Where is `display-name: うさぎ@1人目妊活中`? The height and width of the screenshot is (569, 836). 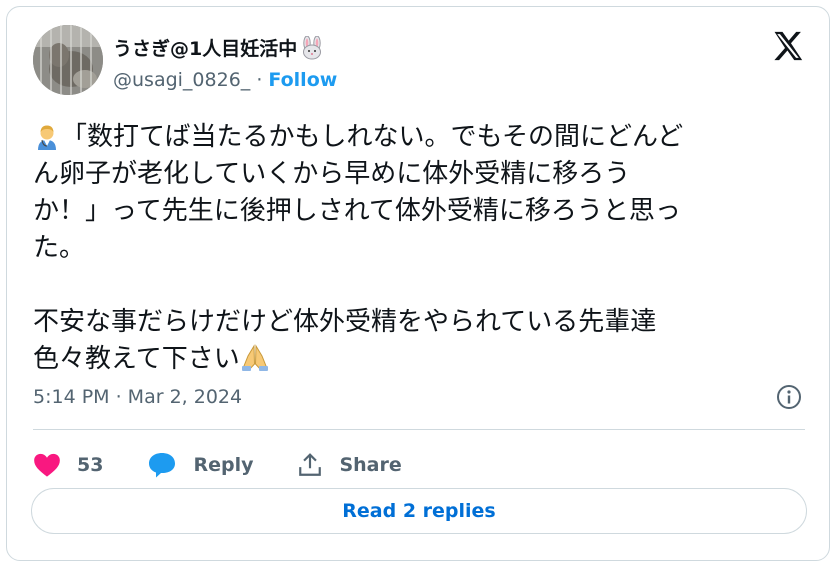
display-name: うさぎ@1人目妊活中 is located at coordinates (205, 47).